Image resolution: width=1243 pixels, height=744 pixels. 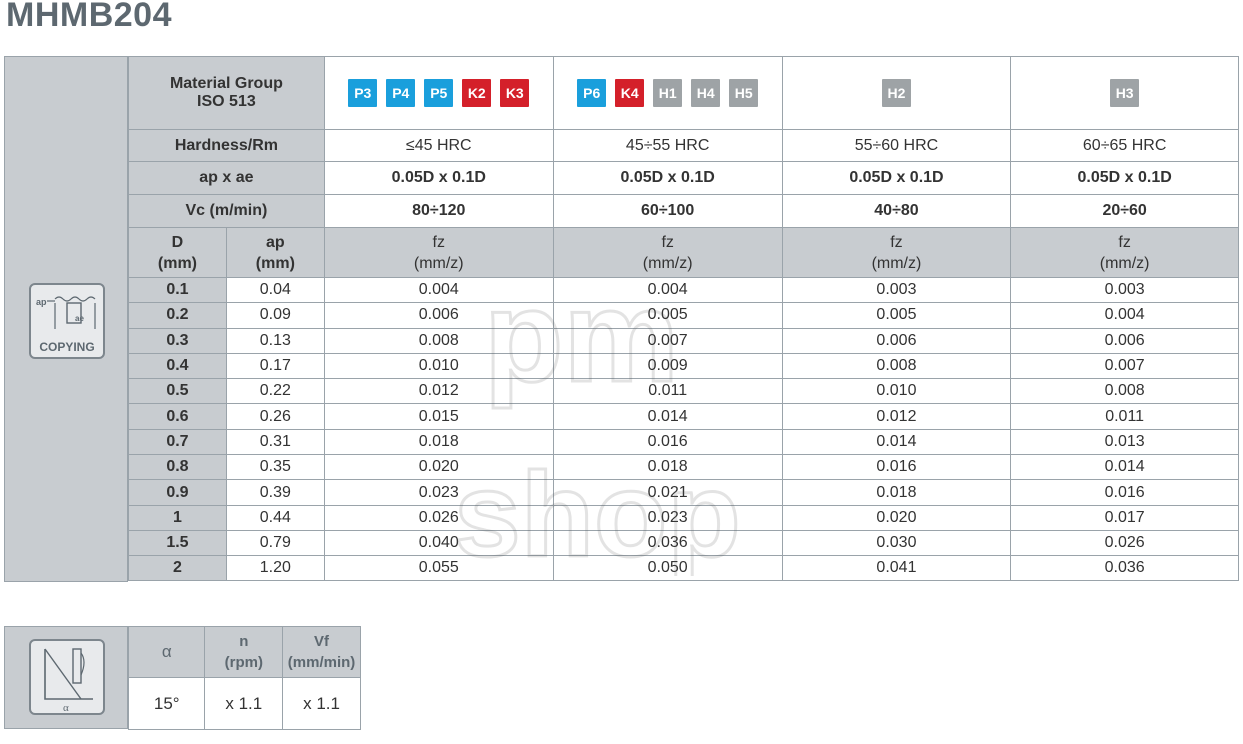 I want to click on fz-cell: 0.015, so click(x=438, y=416).